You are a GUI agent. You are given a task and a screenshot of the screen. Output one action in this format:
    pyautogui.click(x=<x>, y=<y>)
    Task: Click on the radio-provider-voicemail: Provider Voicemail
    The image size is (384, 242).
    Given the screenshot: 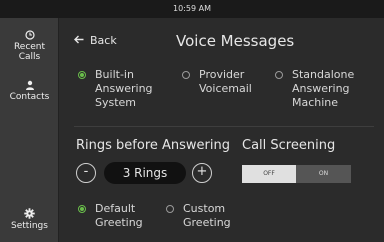 What is the action you would take?
    pyautogui.click(x=217, y=82)
    